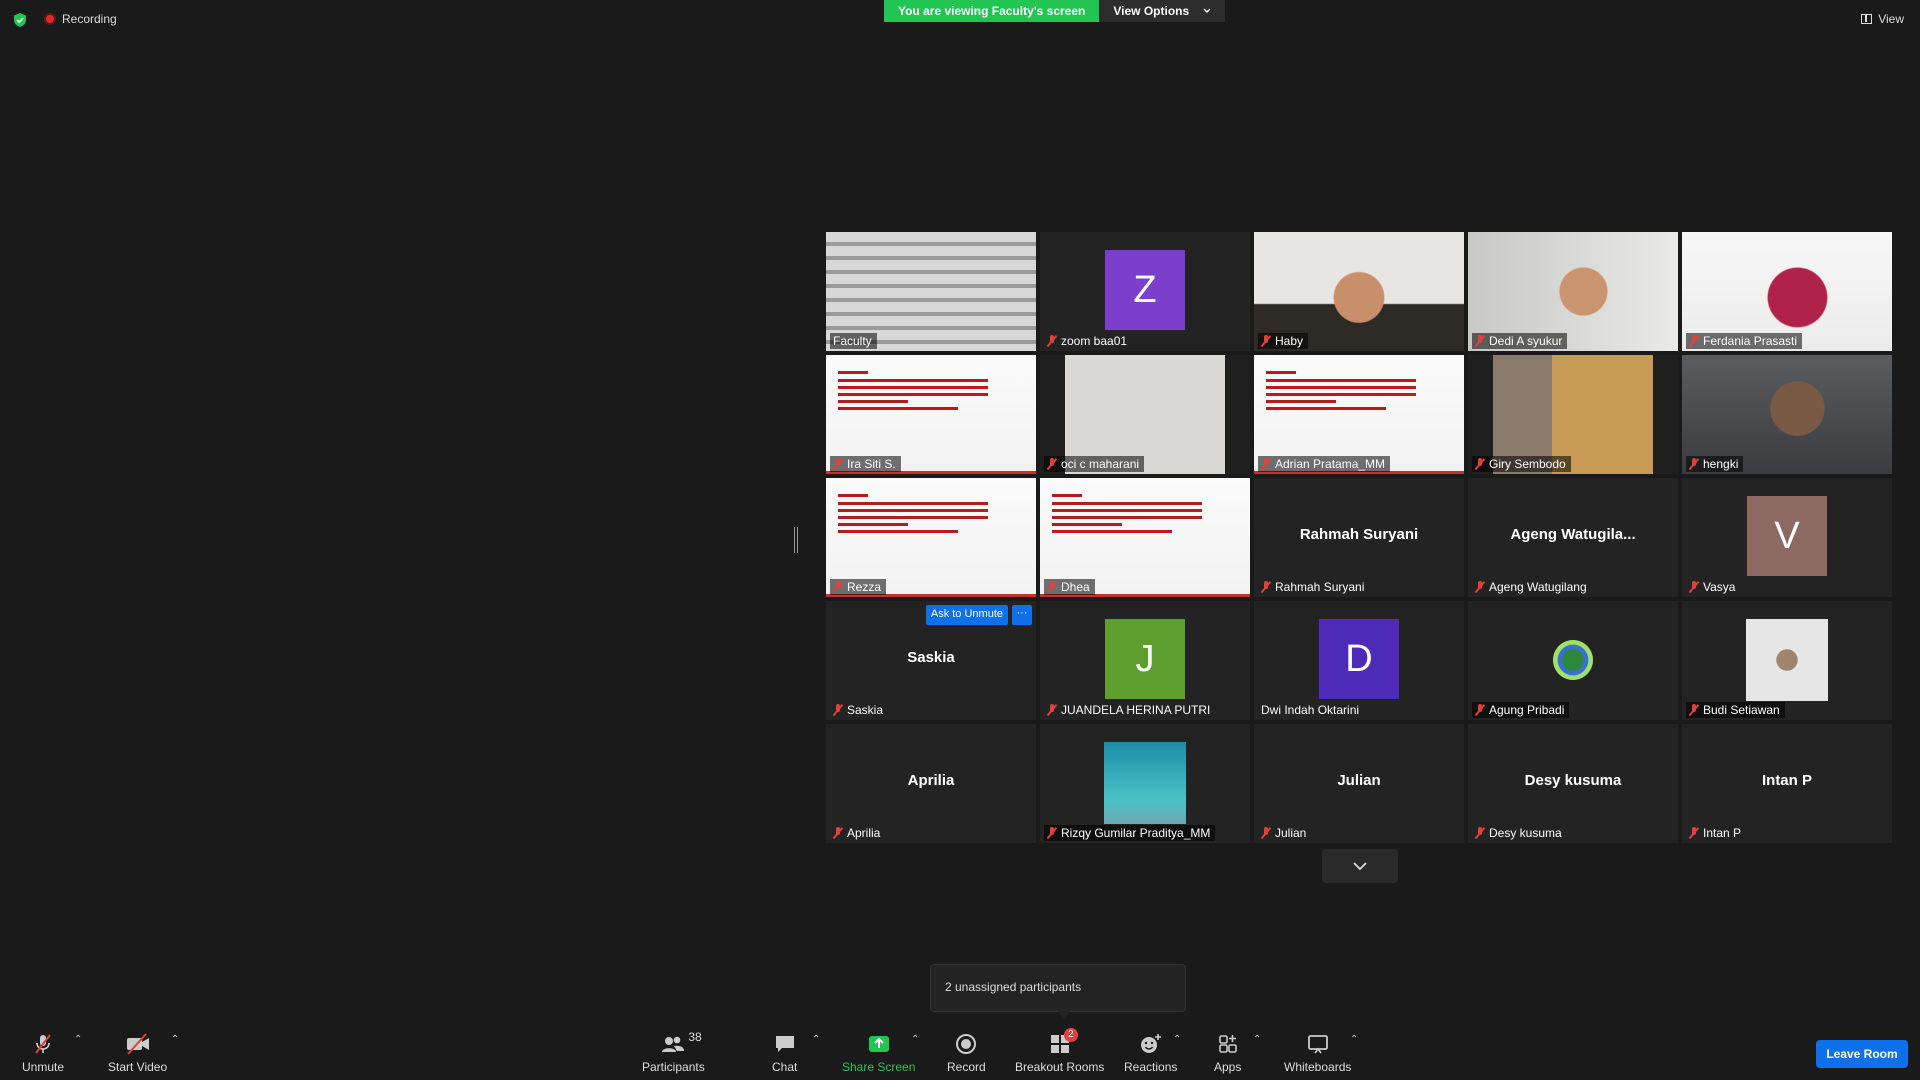  Describe the element at coordinates (1060, 1067) in the screenshot. I see `breakout-rooms-label: Breakout Rooms` at that location.